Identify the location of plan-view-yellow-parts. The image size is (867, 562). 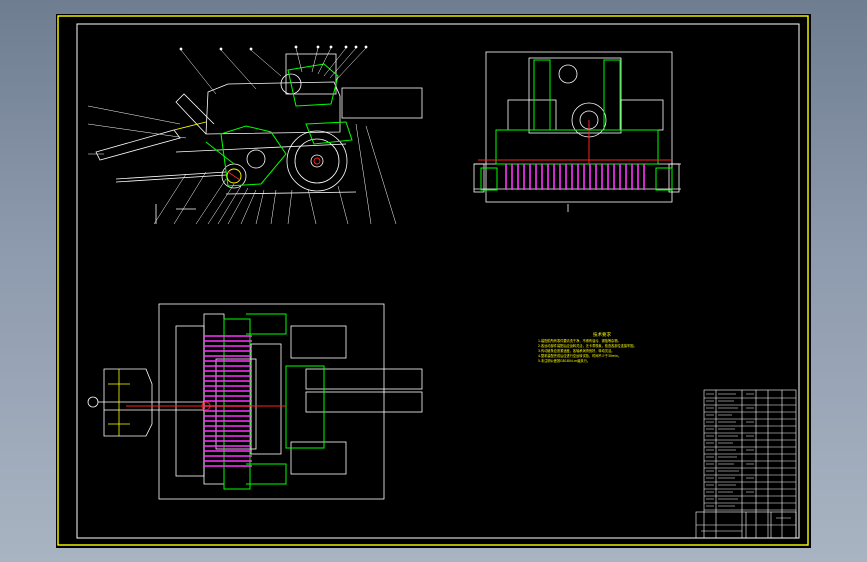
(119, 402).